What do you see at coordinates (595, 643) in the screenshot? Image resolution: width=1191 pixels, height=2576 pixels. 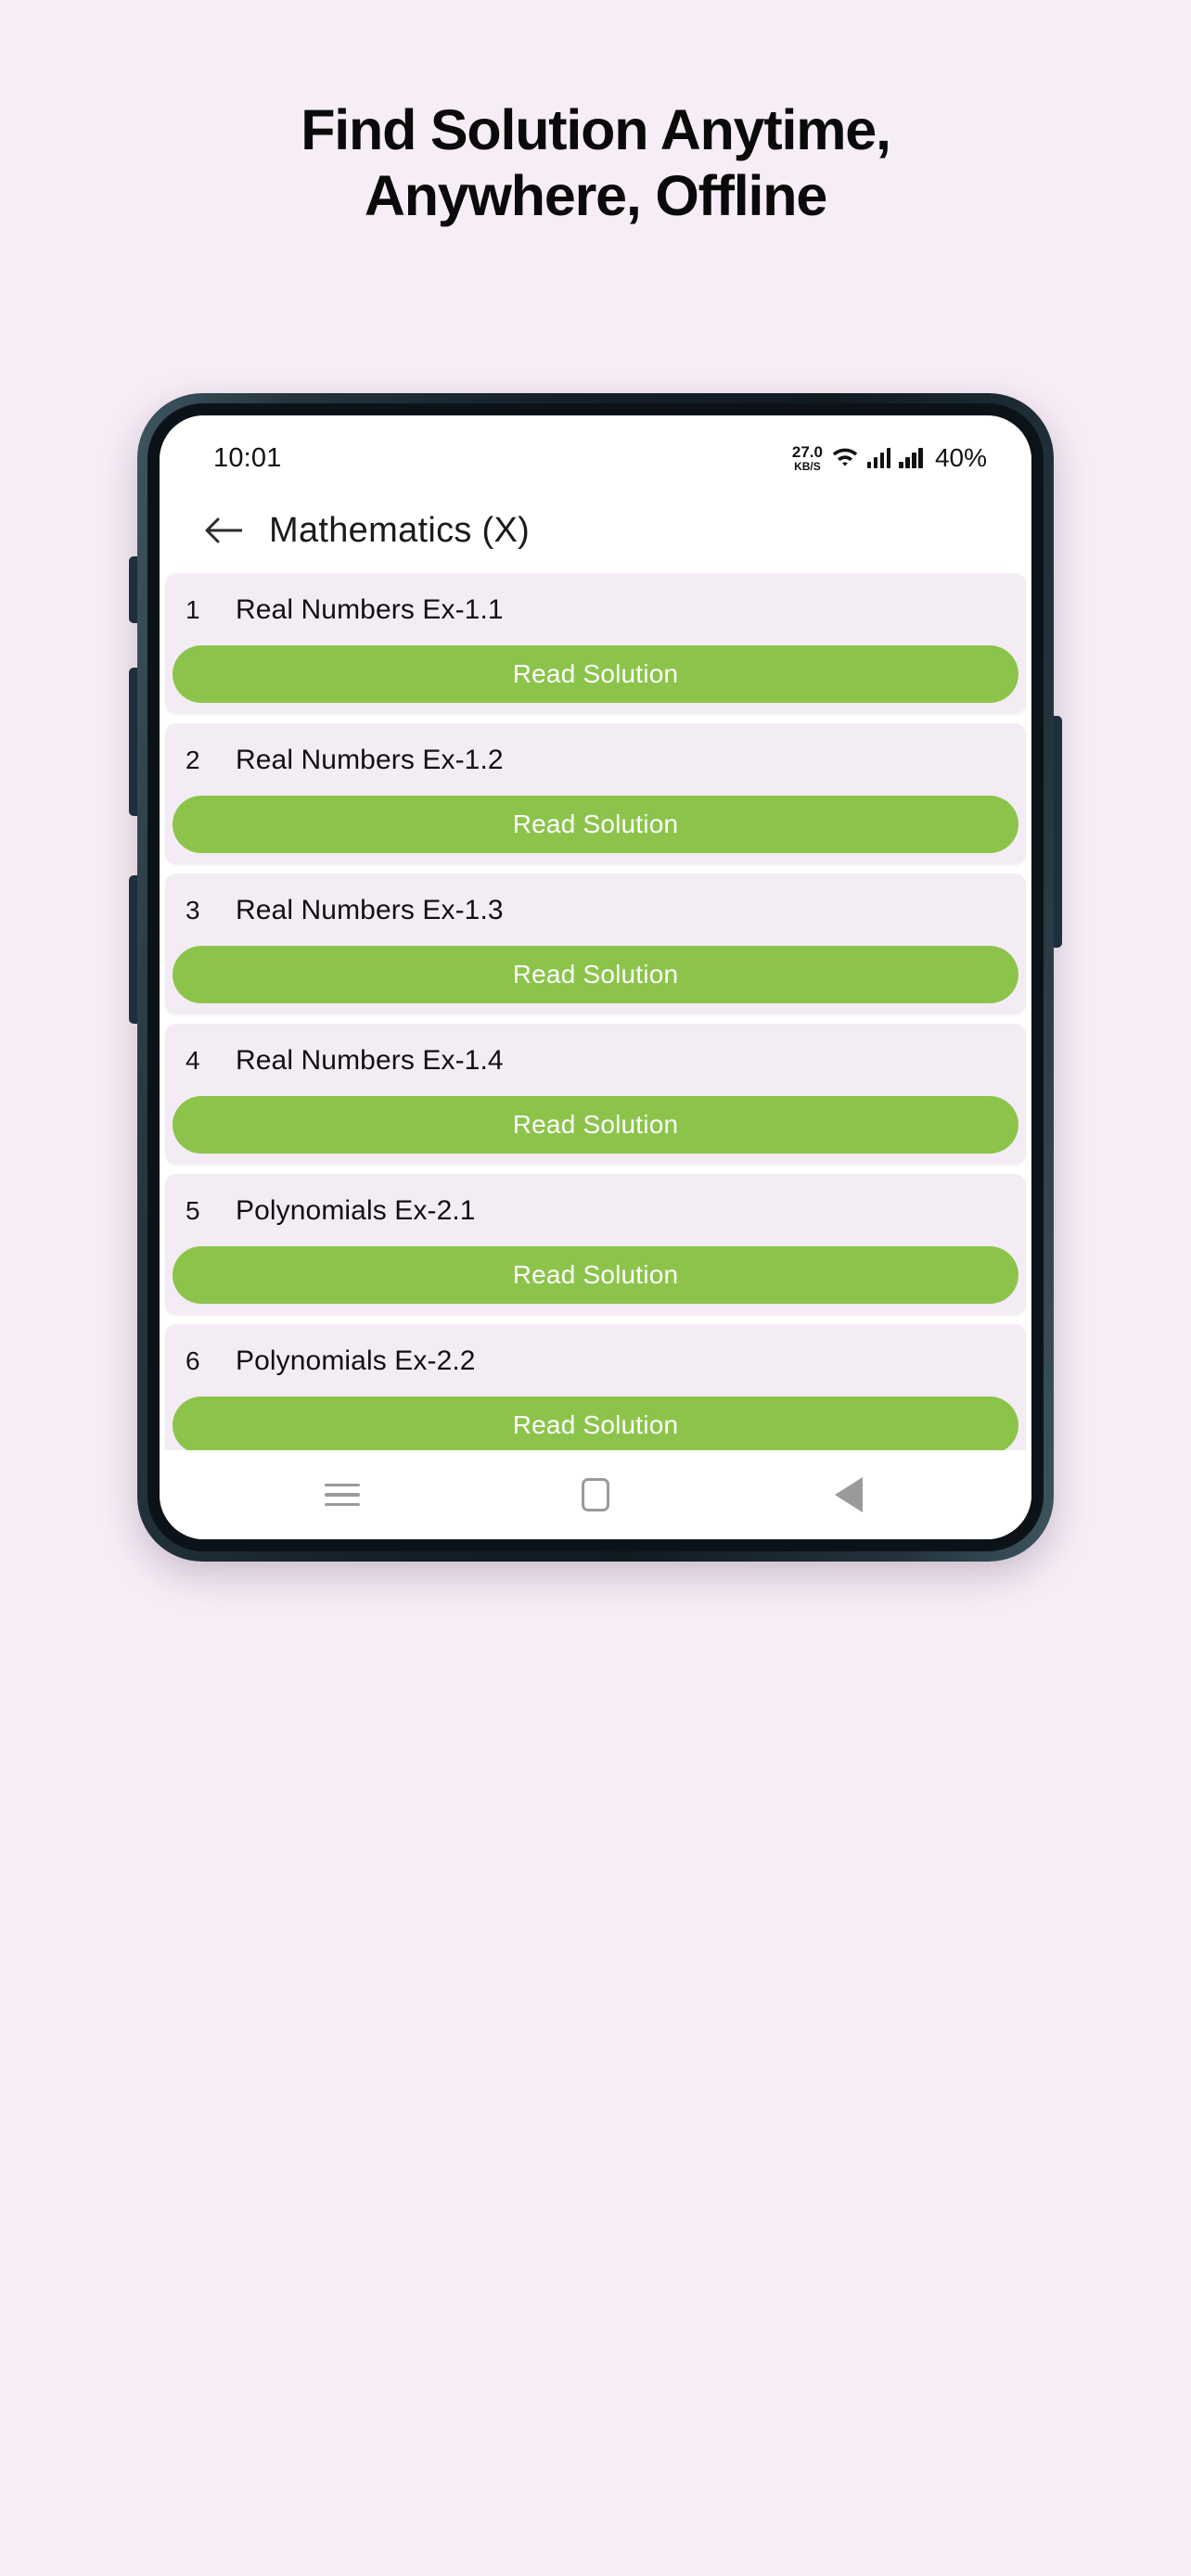 I see `list-item: 1 Real Numbers Ex-1.1 Read Solution` at bounding box center [595, 643].